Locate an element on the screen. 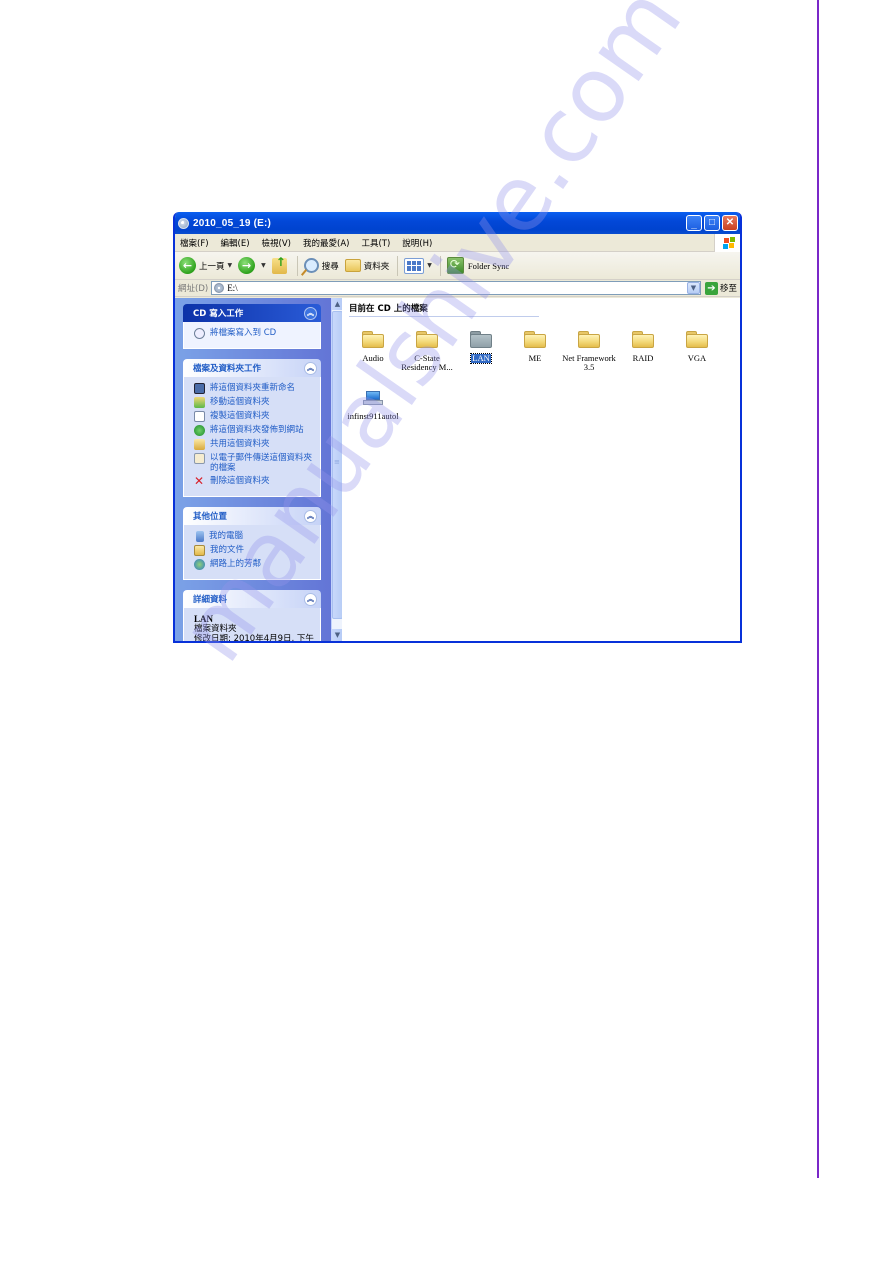 This screenshot has width=893, height=1263. application-icon is located at coordinates (373, 398).